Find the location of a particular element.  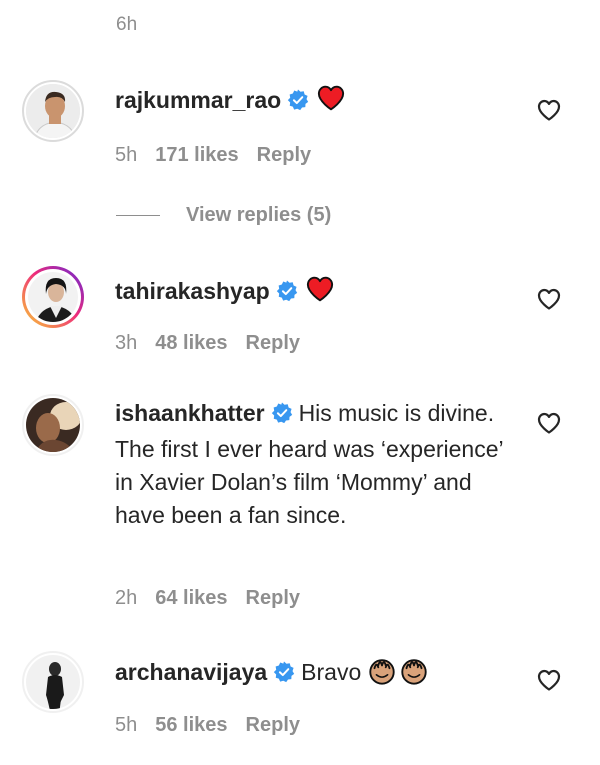

comment-likes: 171 likes is located at coordinates (196, 155).